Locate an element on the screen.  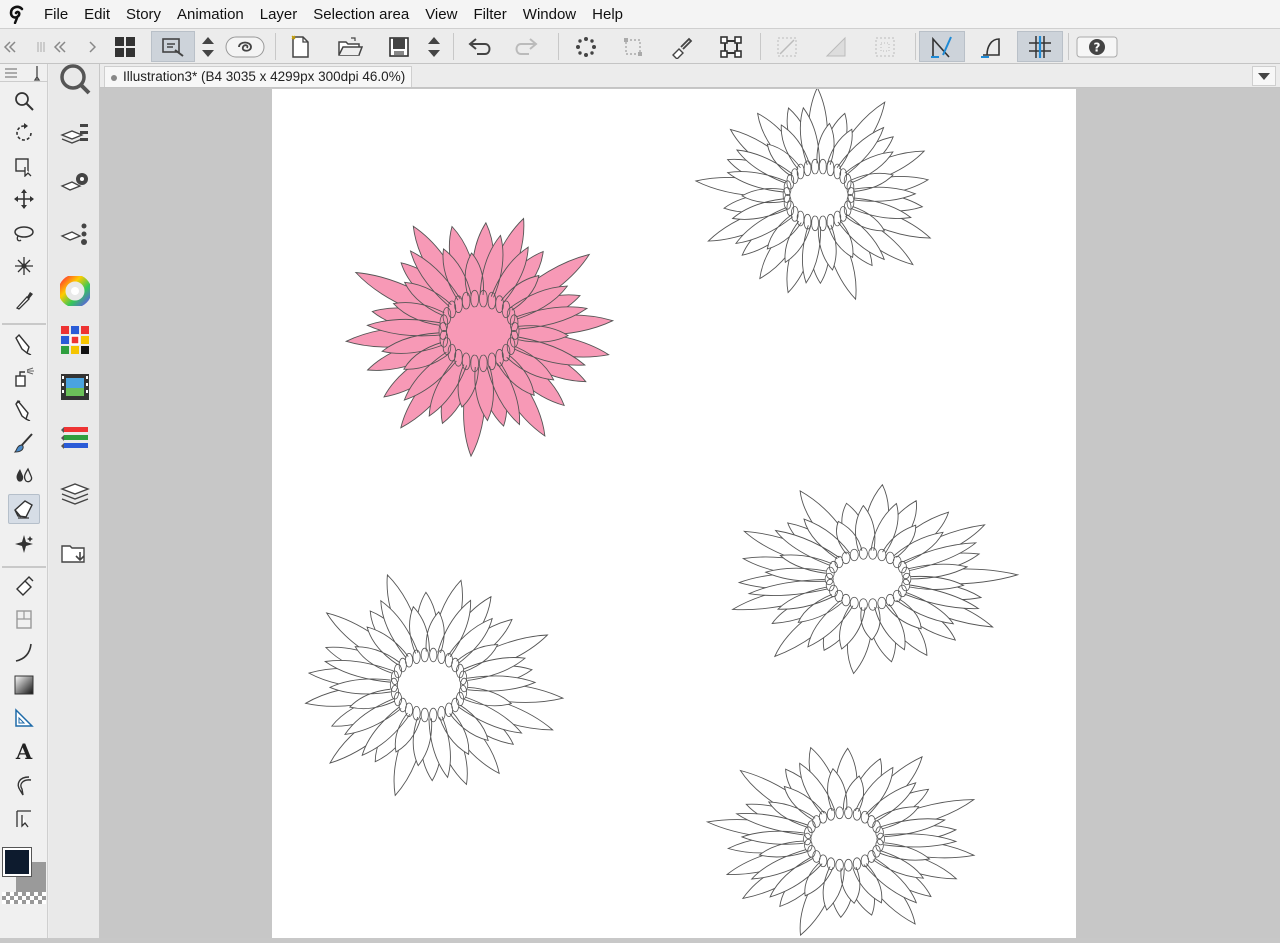
move-tool-icon is located at coordinates (24, 199).